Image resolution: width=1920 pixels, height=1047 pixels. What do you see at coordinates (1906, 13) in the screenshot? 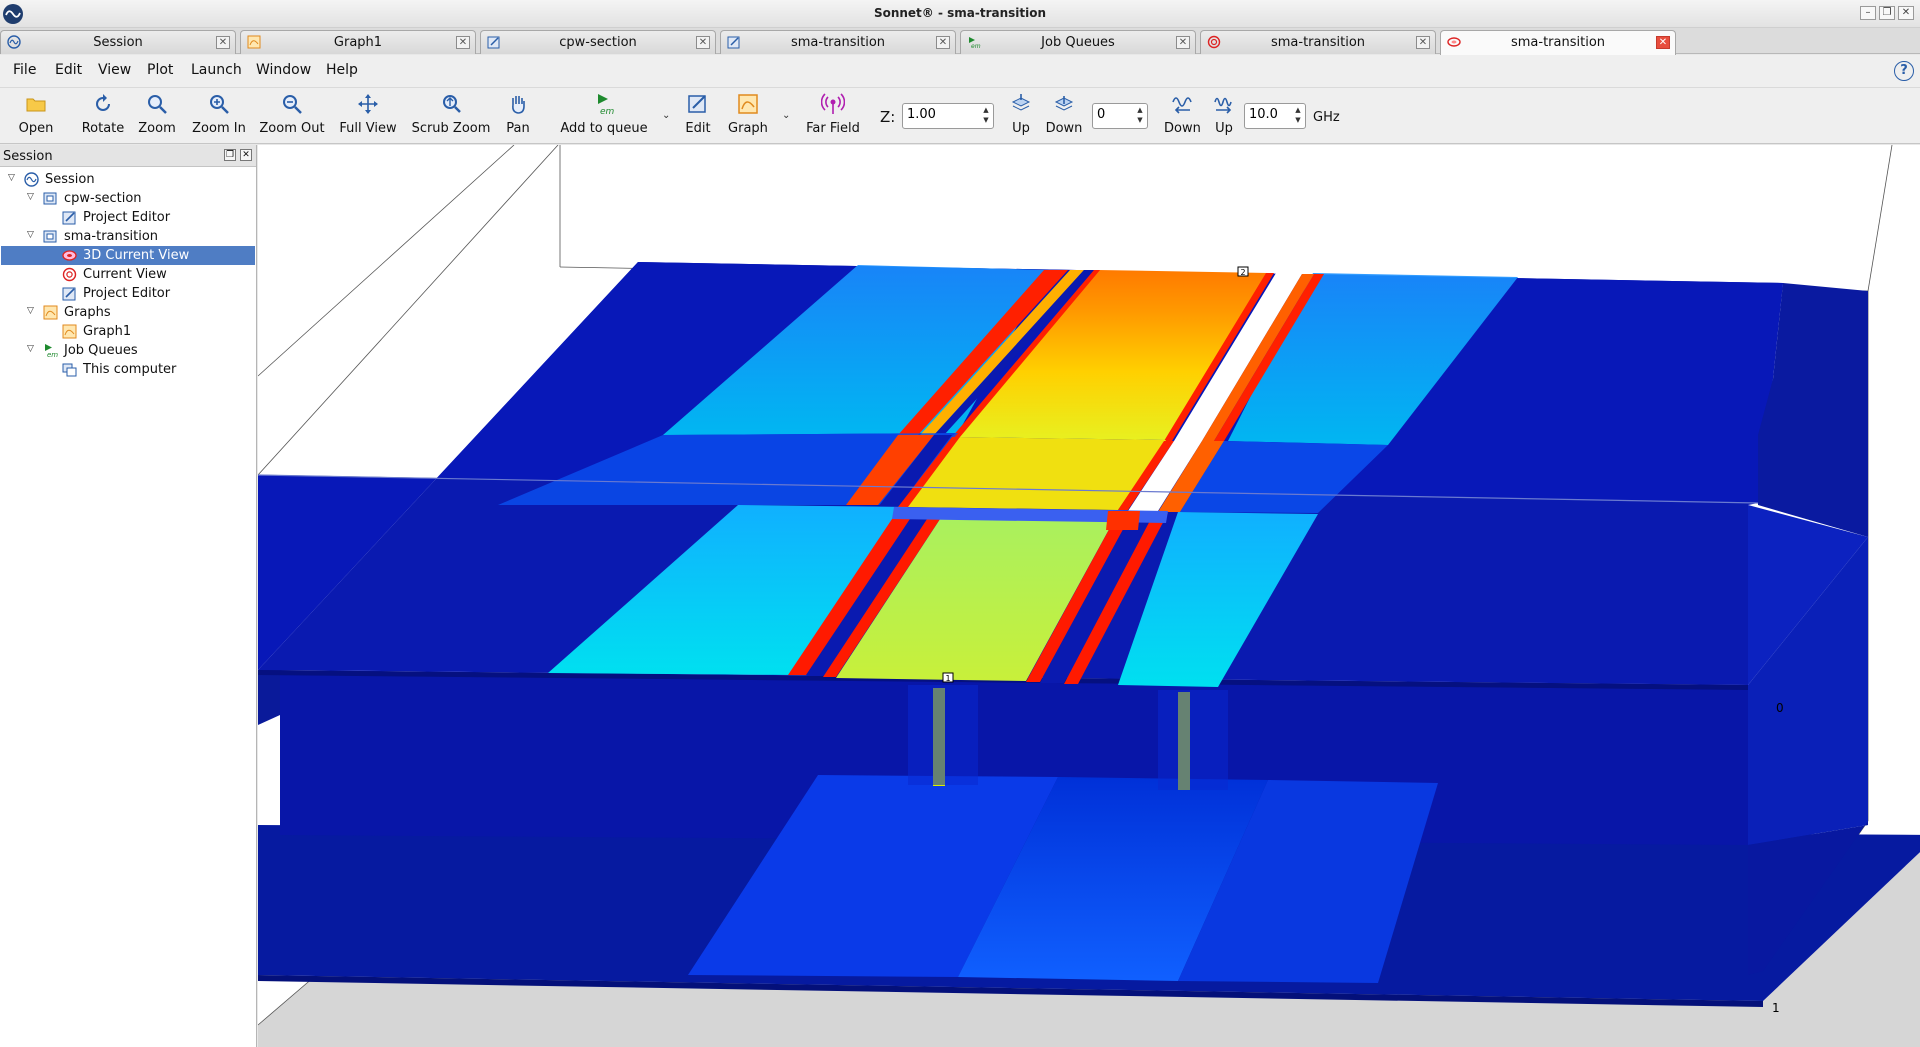
I see `close-window-button: ✕` at bounding box center [1906, 13].